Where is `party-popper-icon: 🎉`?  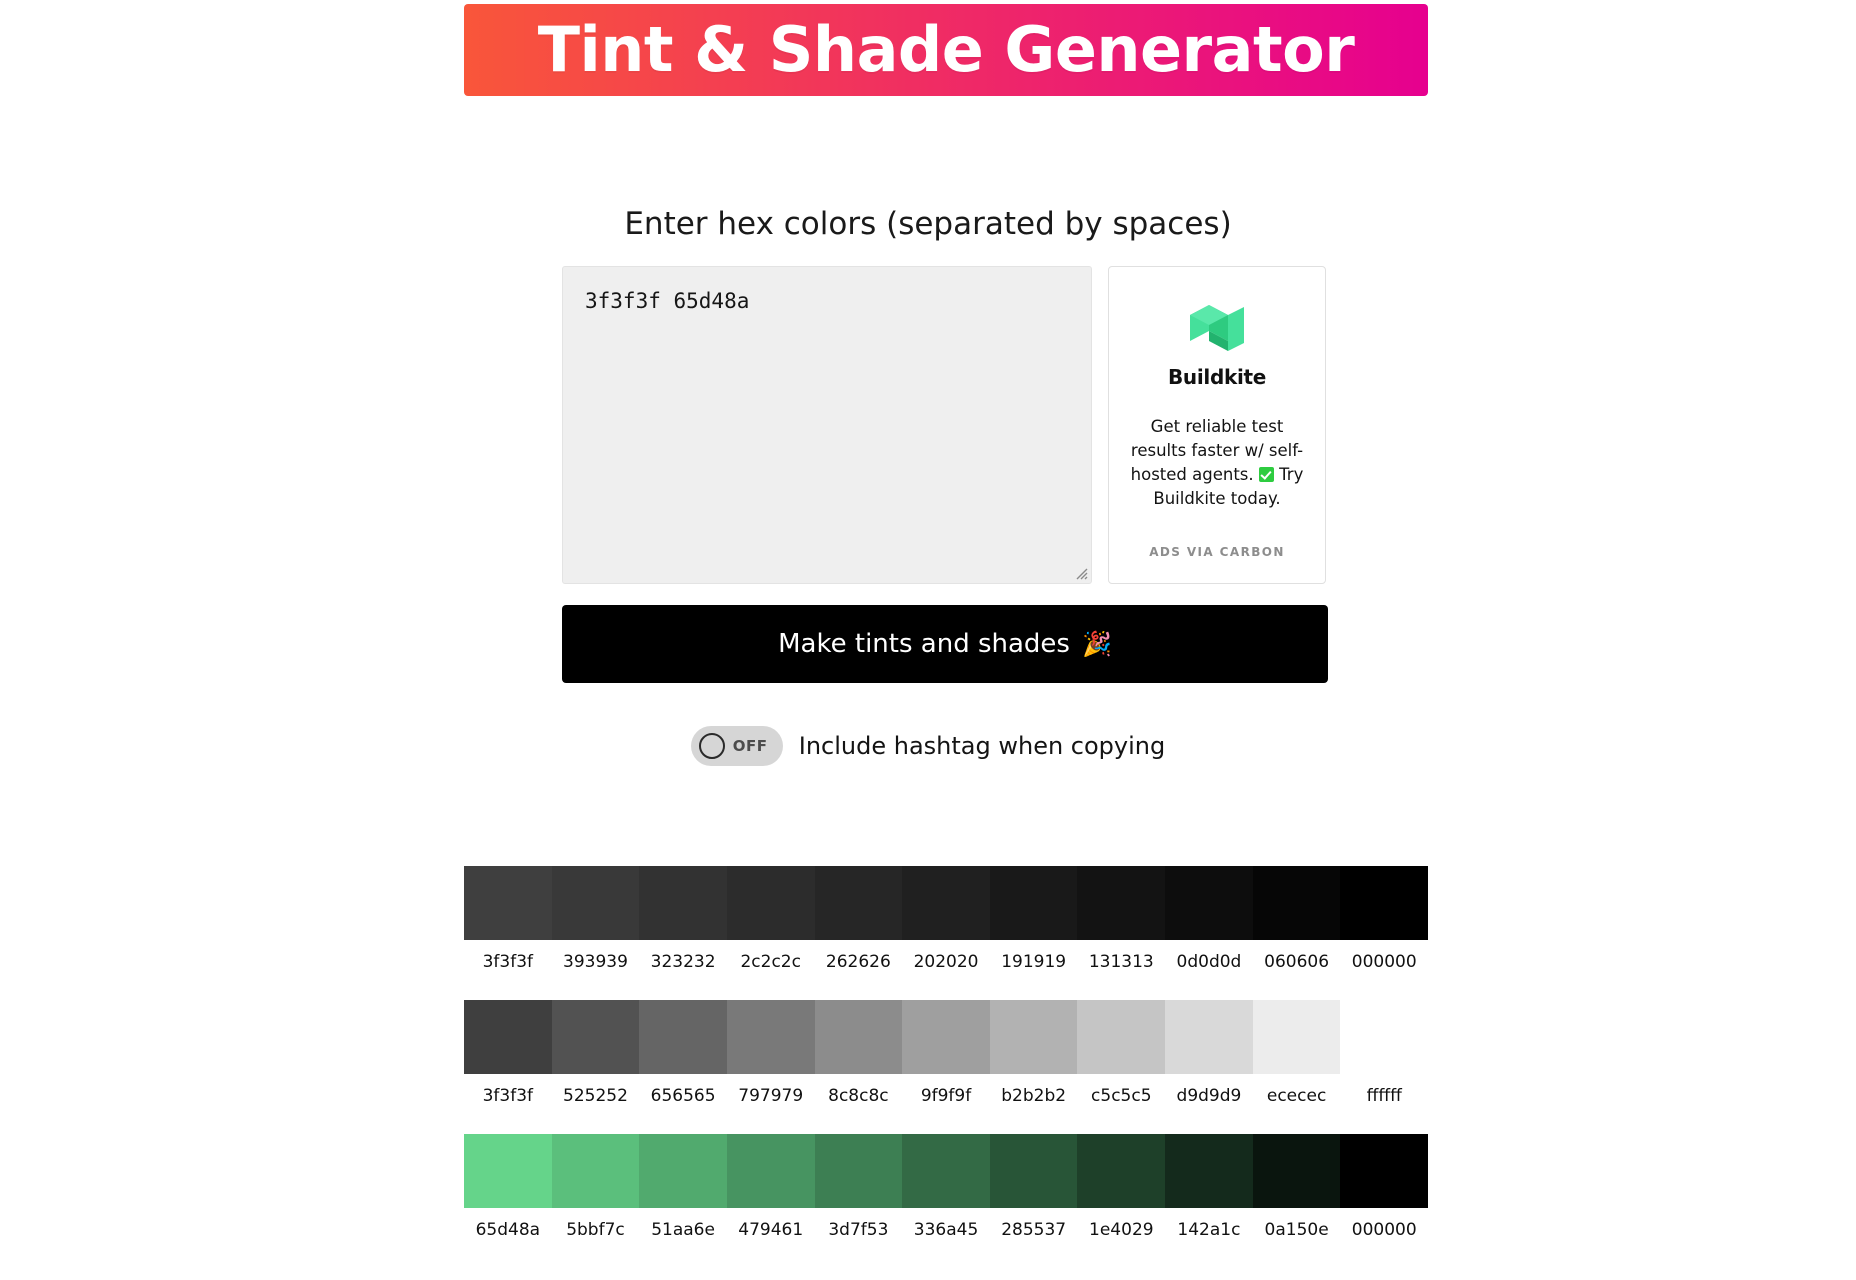 party-popper-icon: 🎉 is located at coordinates (1096, 644).